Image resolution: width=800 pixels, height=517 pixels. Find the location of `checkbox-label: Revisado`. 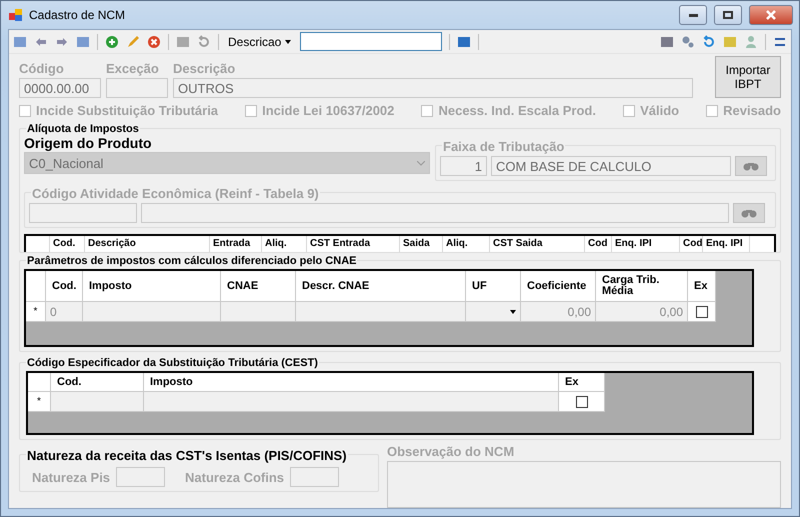

checkbox-label: Revisado is located at coordinates (752, 110).